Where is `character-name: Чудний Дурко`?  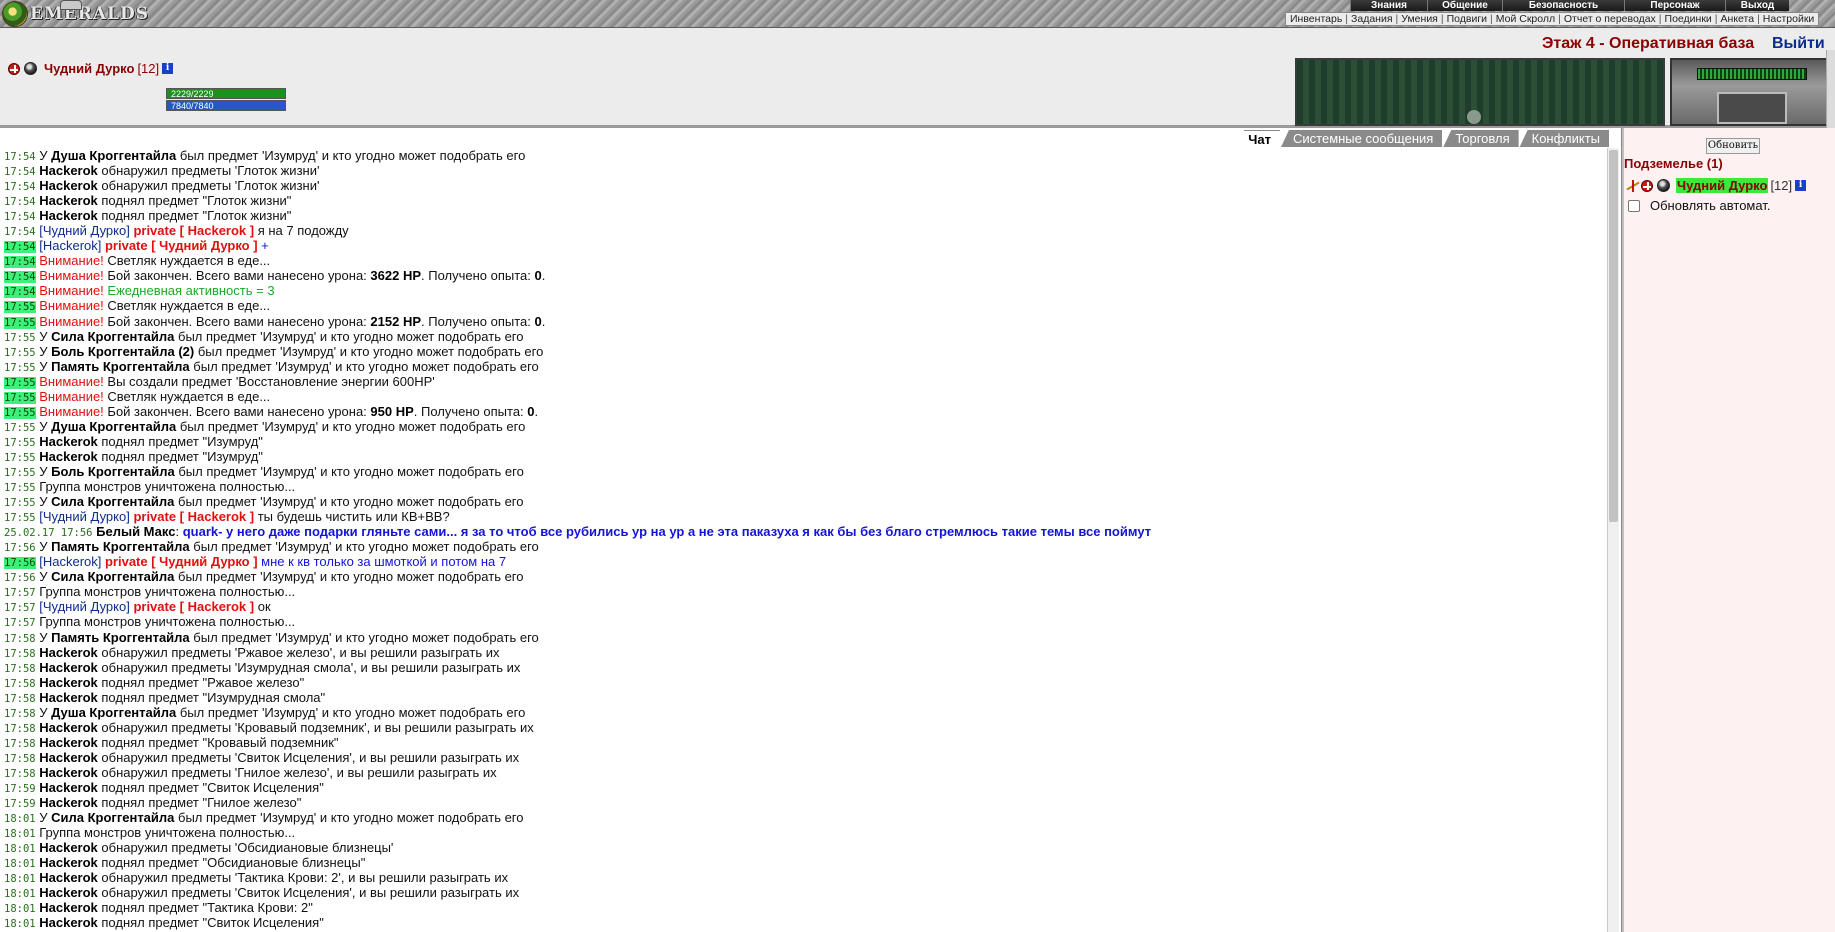
character-name: Чудний Дурко is located at coordinates (89, 68).